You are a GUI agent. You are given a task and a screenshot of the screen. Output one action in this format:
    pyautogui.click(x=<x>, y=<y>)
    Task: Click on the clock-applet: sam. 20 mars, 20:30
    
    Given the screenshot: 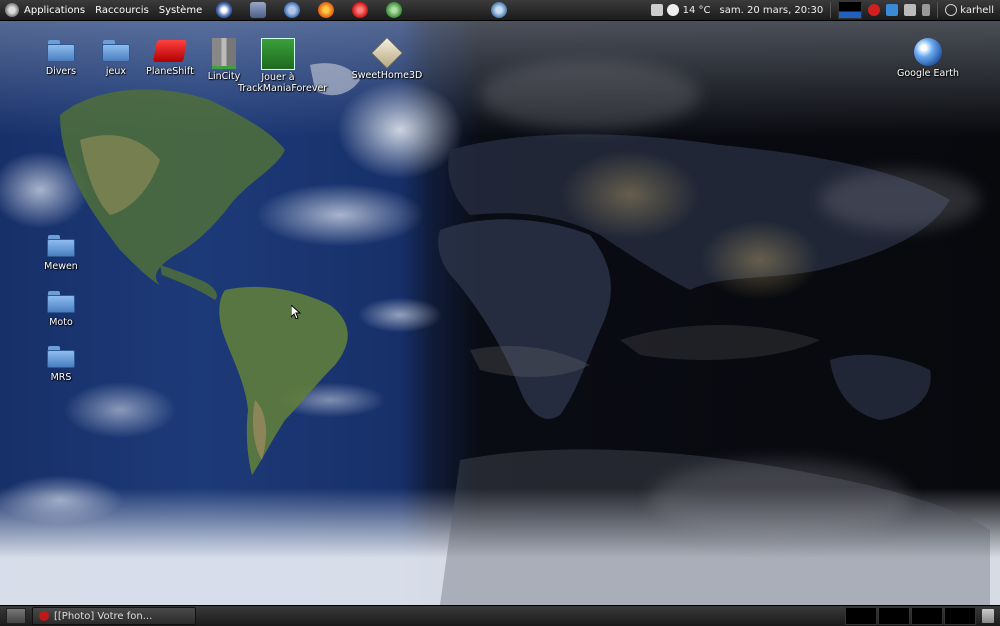 What is the action you would take?
    pyautogui.click(x=772, y=10)
    